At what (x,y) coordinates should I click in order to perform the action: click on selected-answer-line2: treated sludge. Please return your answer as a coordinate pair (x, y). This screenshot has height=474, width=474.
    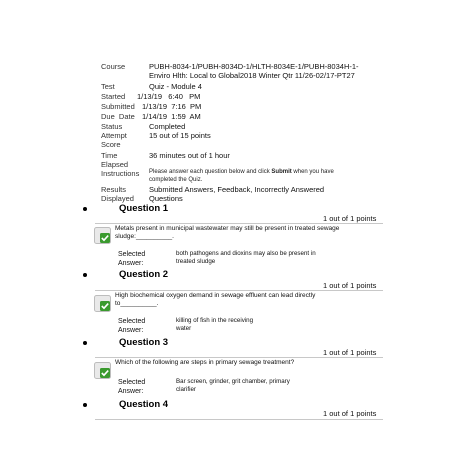
    Looking at the image, I should click on (196, 261).